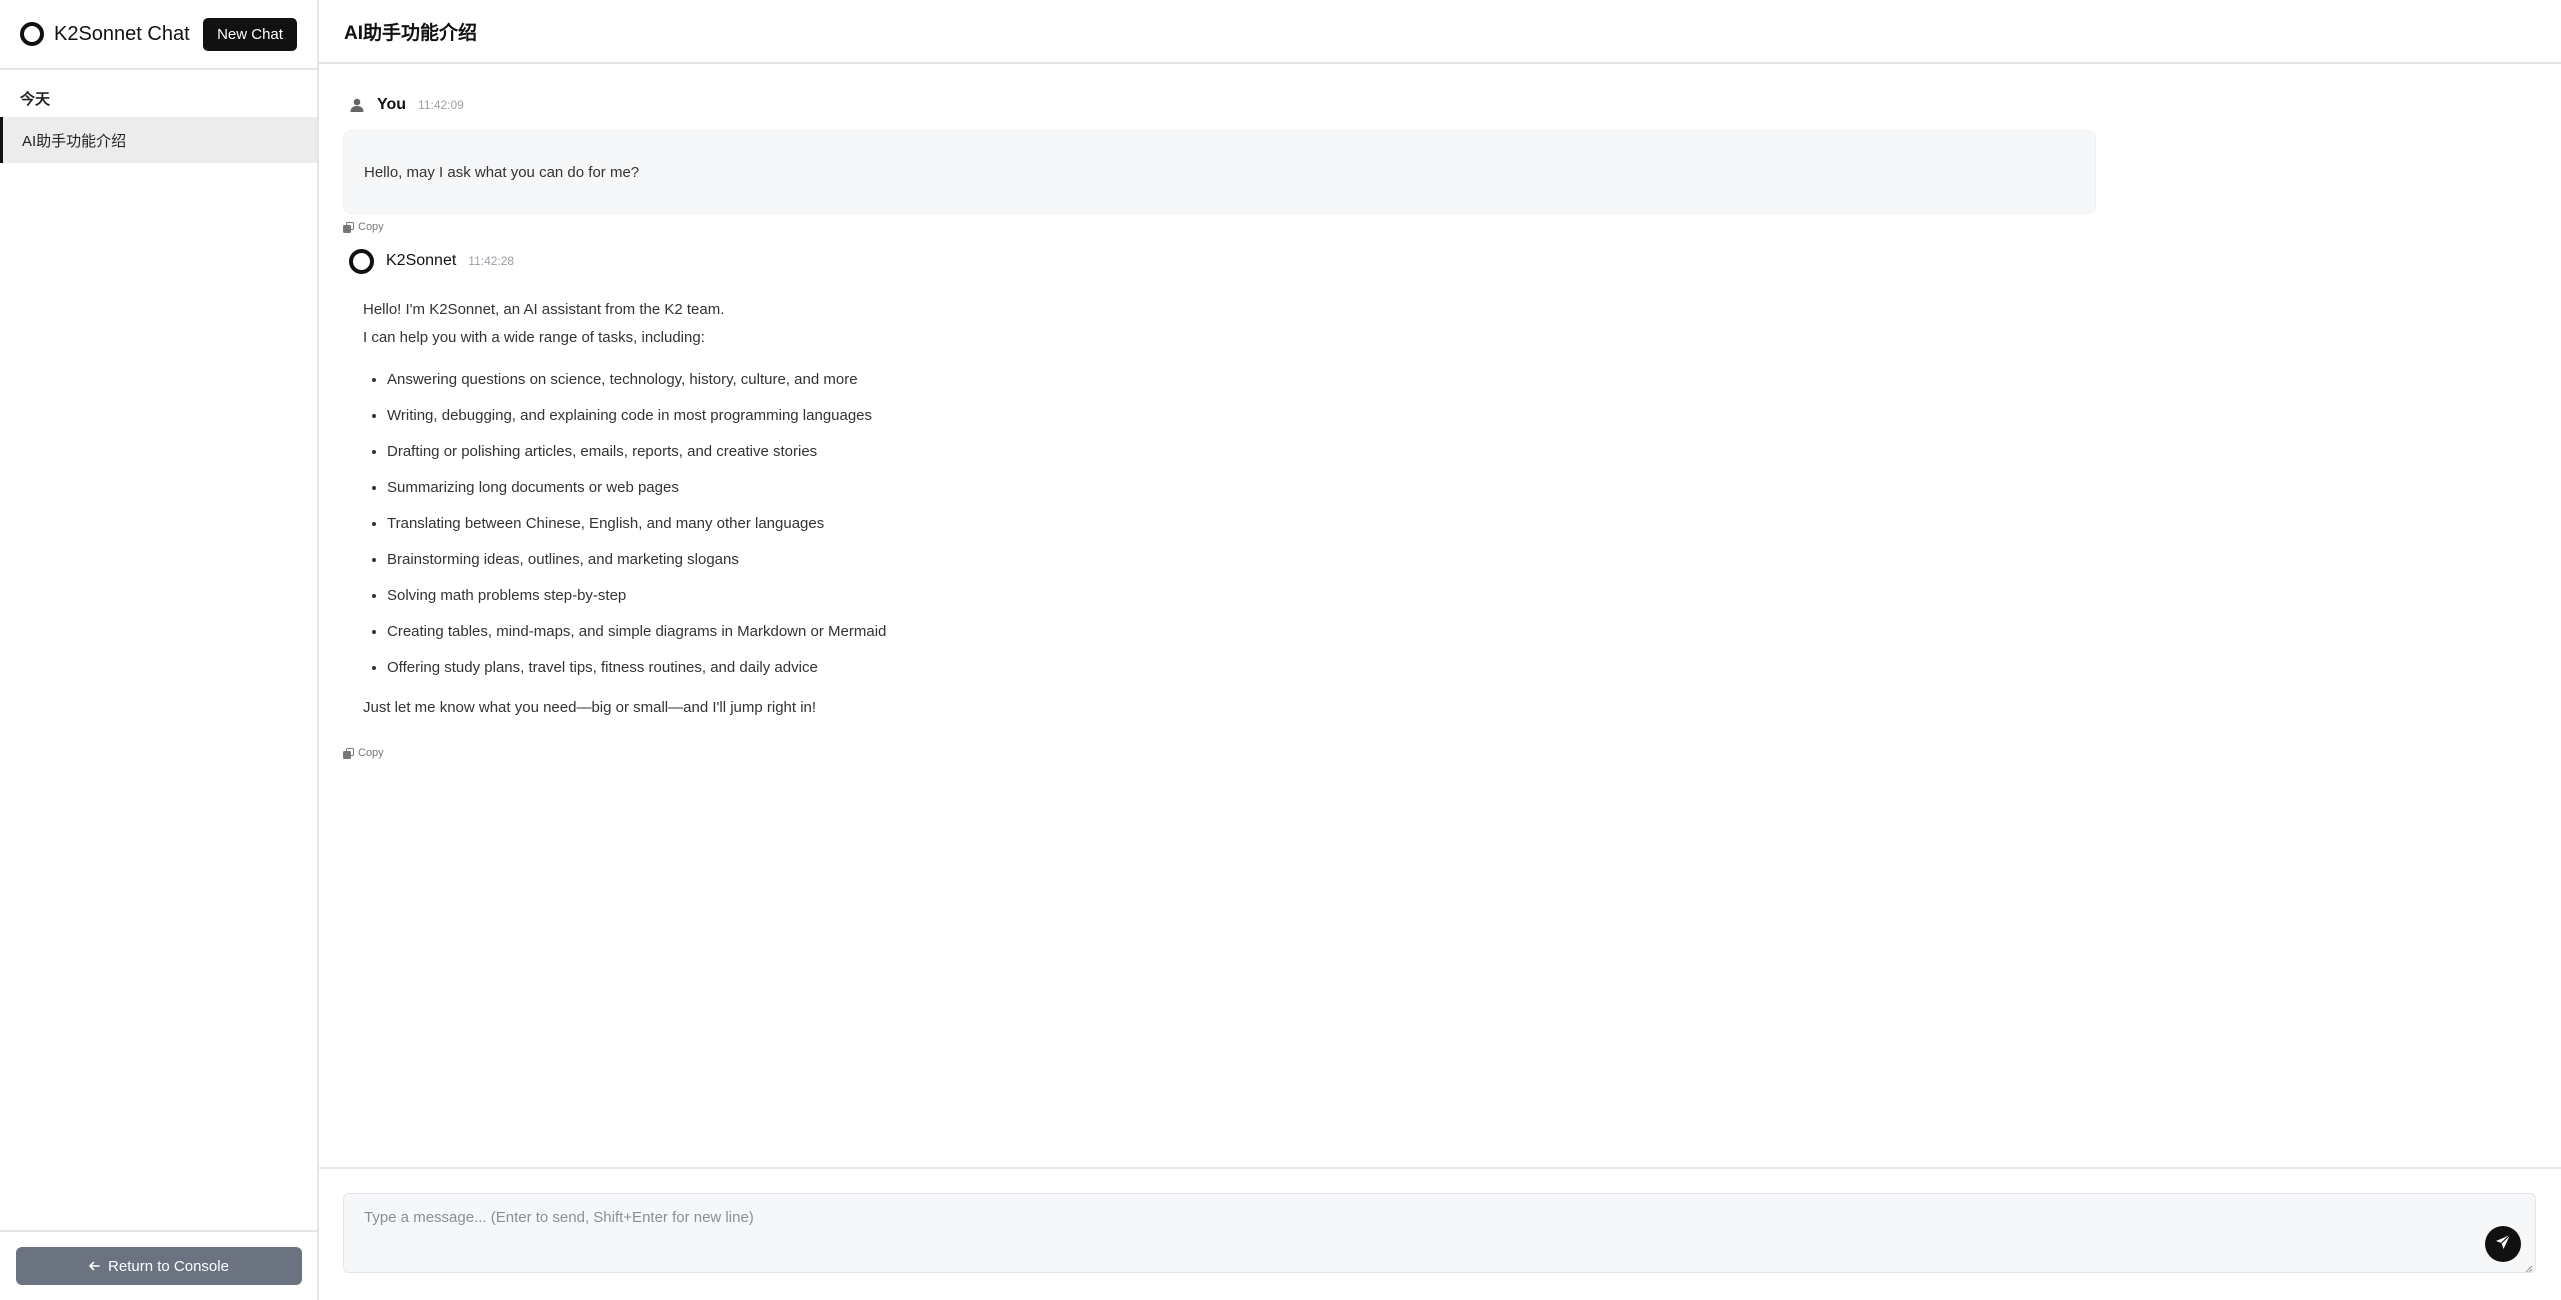  I want to click on page-title: AI助手功能介绍, so click(1440, 32).